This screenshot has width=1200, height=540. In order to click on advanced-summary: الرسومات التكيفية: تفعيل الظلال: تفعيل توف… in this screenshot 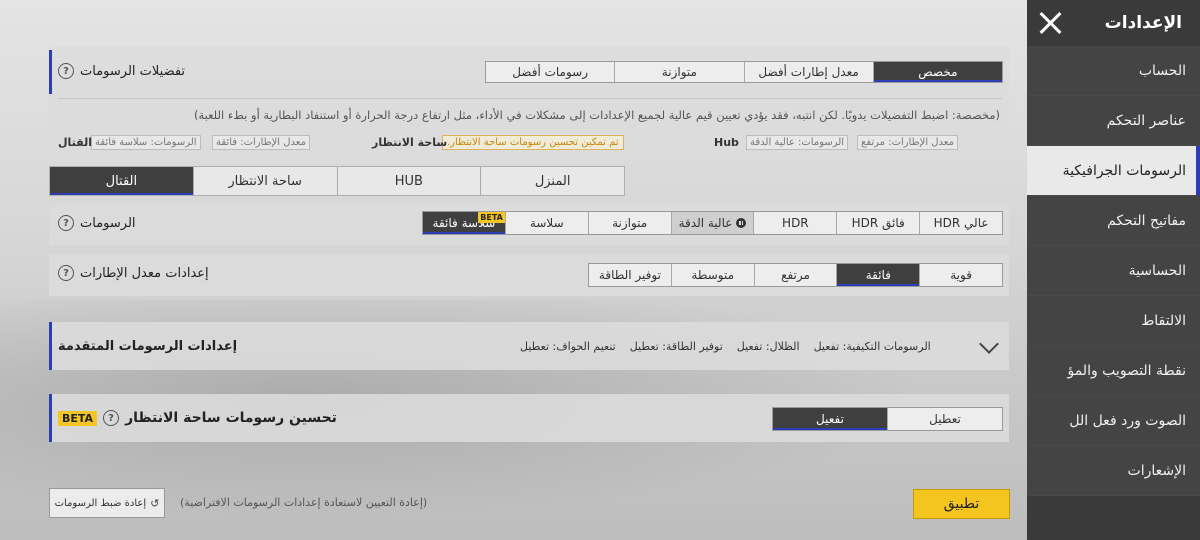, I will do `click(725, 346)`.